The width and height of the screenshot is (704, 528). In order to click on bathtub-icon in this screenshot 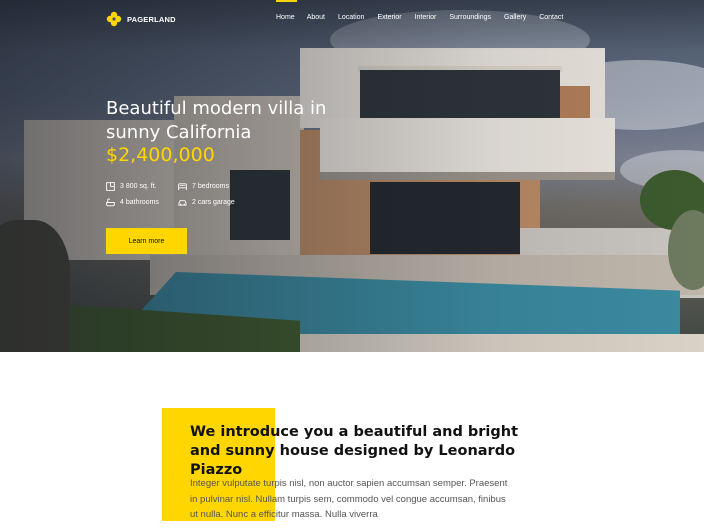, I will do `click(110, 202)`.